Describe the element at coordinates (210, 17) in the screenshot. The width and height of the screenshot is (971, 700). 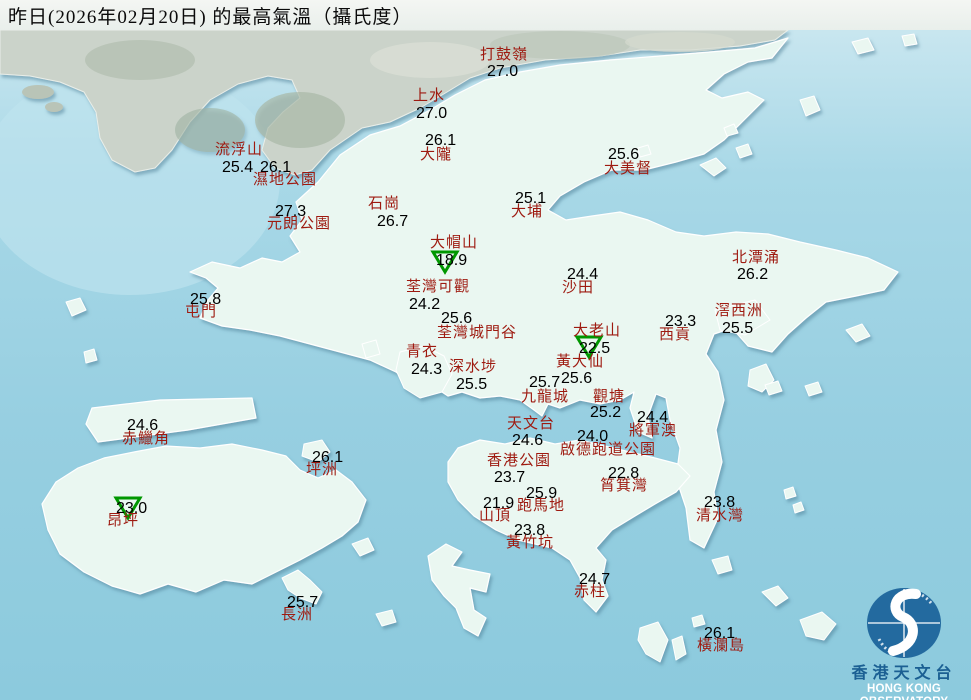
I see `map-title: 昨日(2026年02月20日) 的最高氣溫（攝氏度）` at that location.